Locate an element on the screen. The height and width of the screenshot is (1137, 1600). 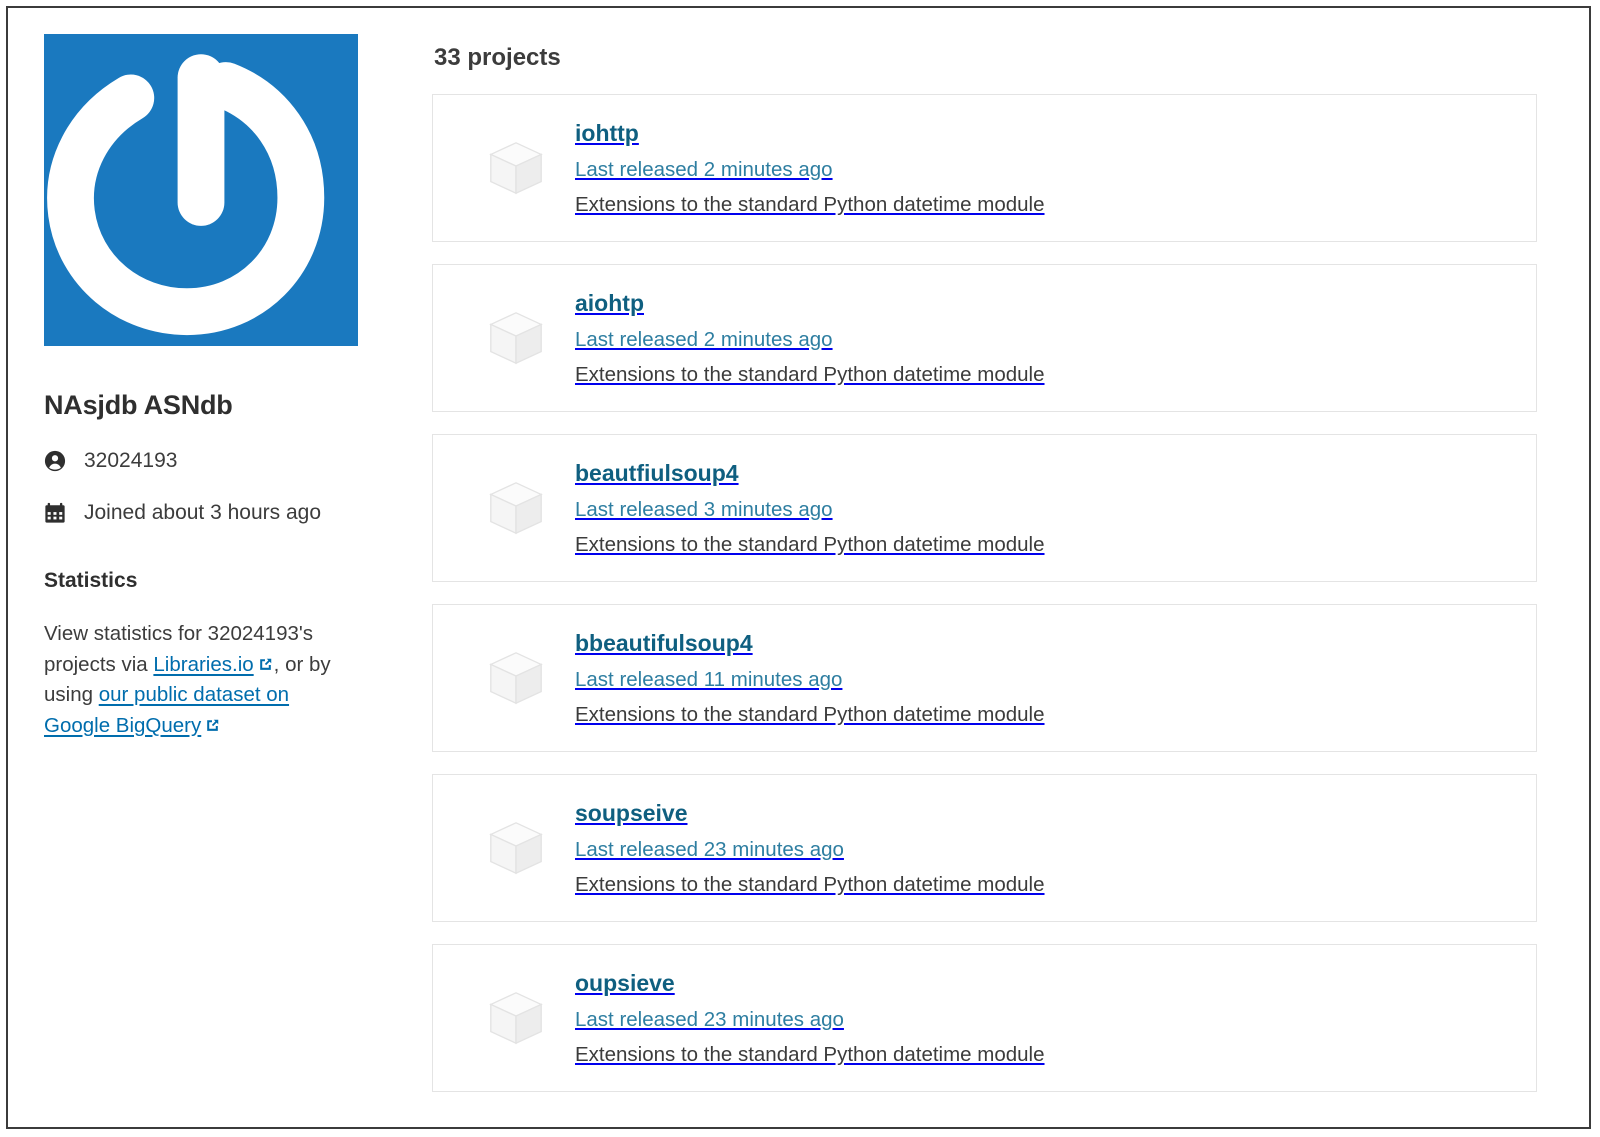
libraries-io-link: Libraries.io is located at coordinates (203, 664).